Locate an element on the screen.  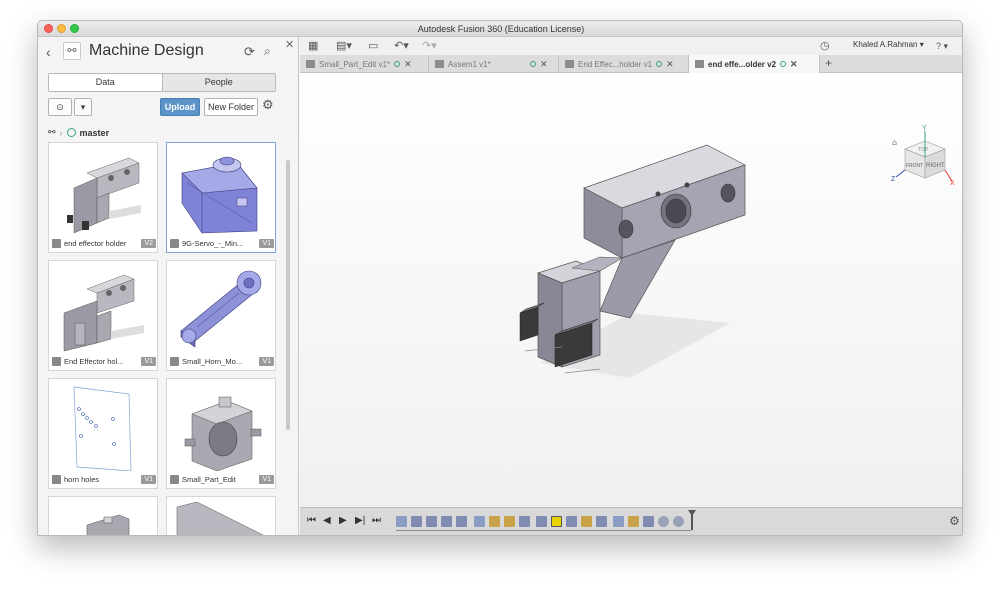
step-forward-icon: ▶| is located at coordinates (360, 520).